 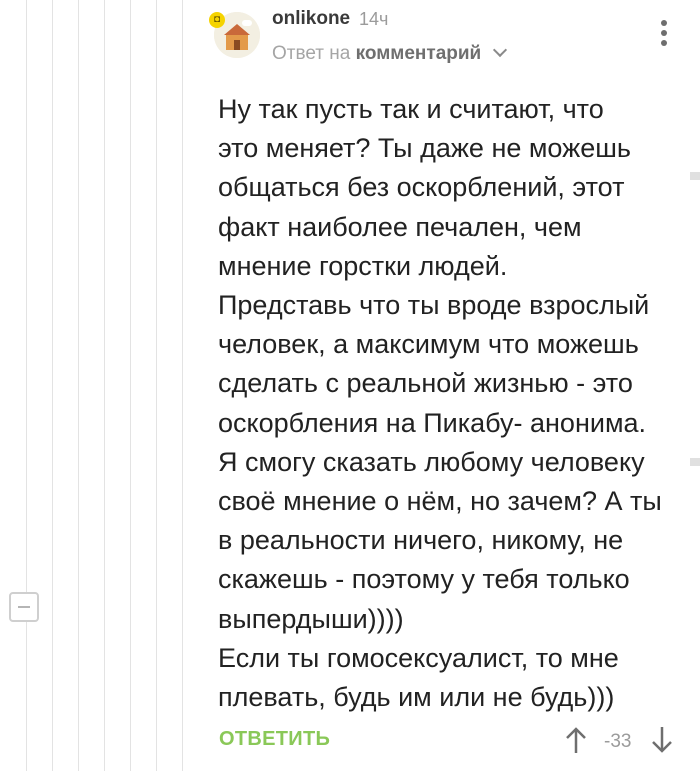 What do you see at coordinates (662, 740) in the screenshot?
I see `arrow-down-icon` at bounding box center [662, 740].